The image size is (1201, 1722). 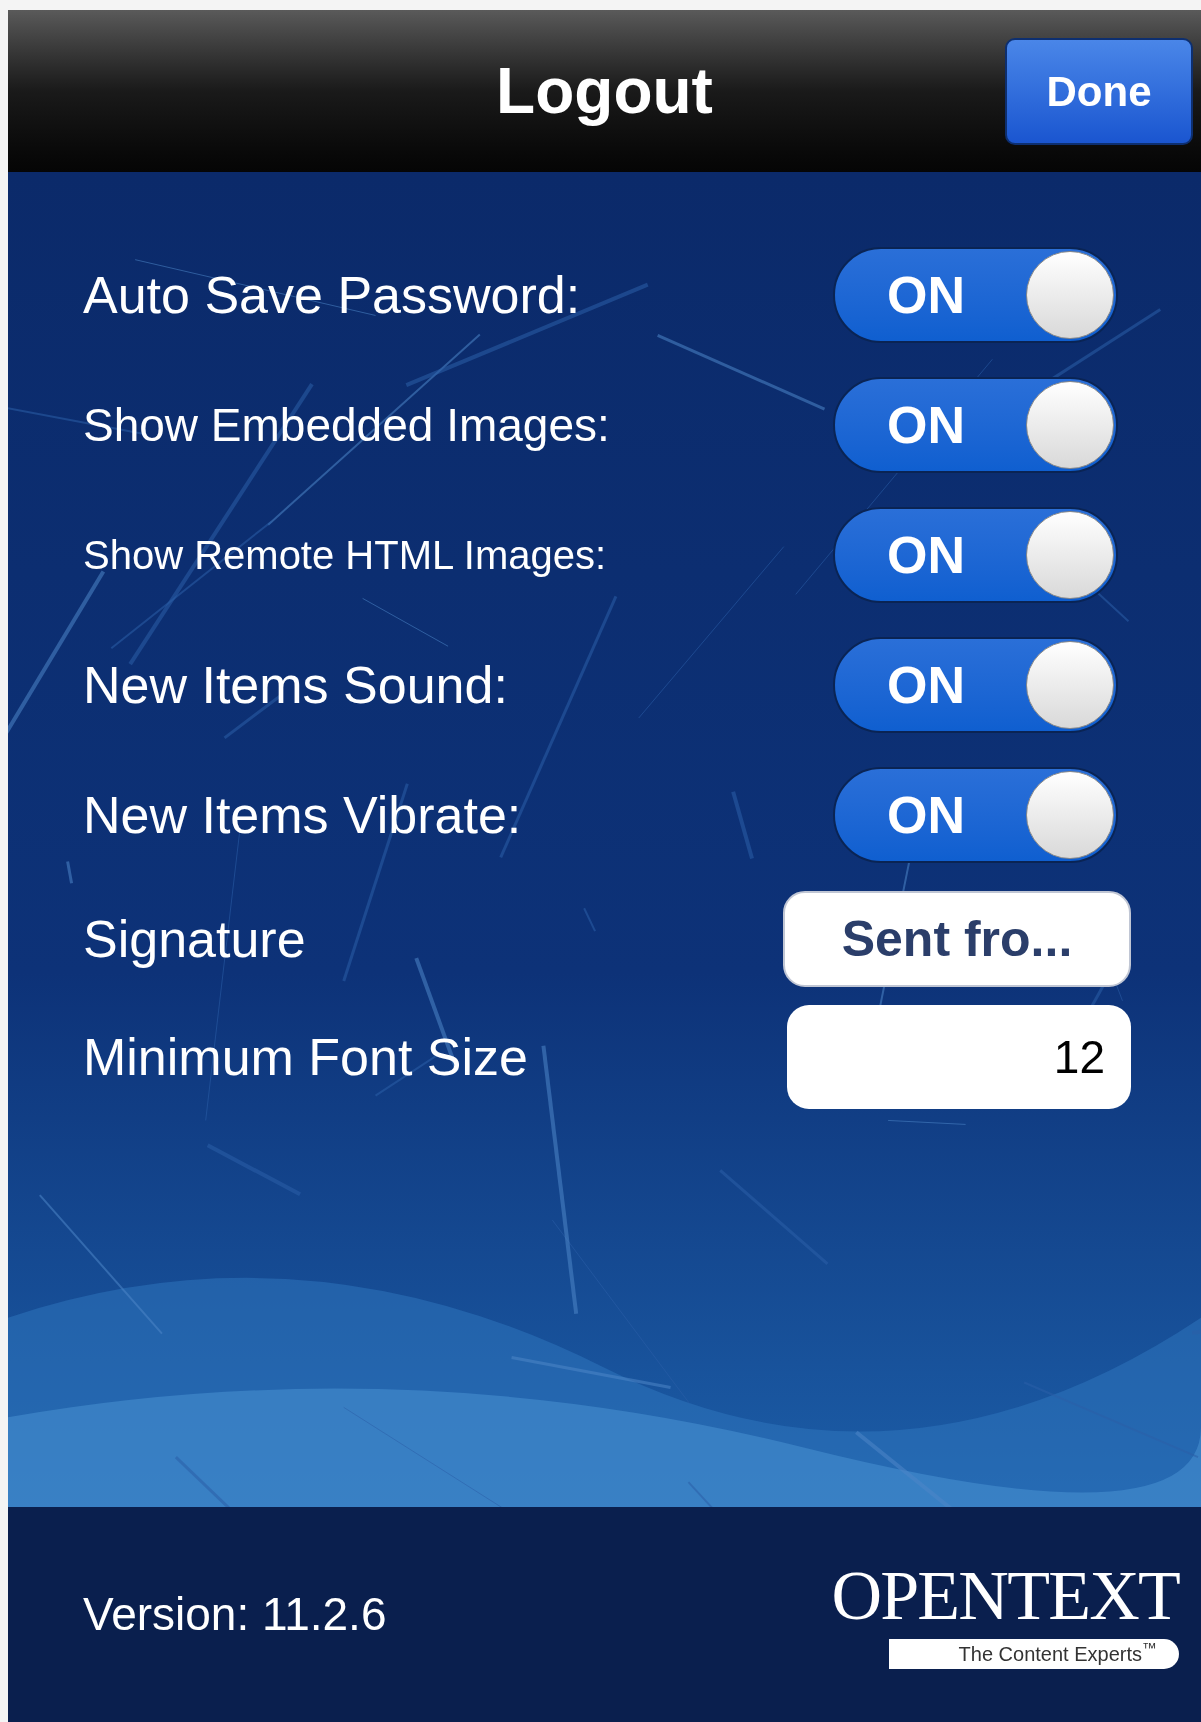 What do you see at coordinates (332, 295) in the screenshot?
I see `setting-label: Auto Save Password:` at bounding box center [332, 295].